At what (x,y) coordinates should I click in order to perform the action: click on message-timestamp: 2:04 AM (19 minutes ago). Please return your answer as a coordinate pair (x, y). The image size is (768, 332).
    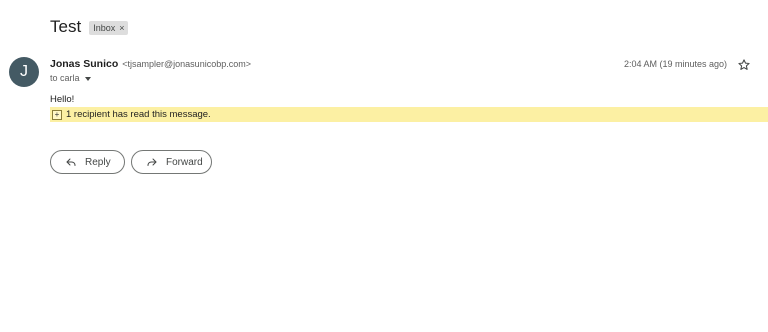
    Looking at the image, I should click on (676, 64).